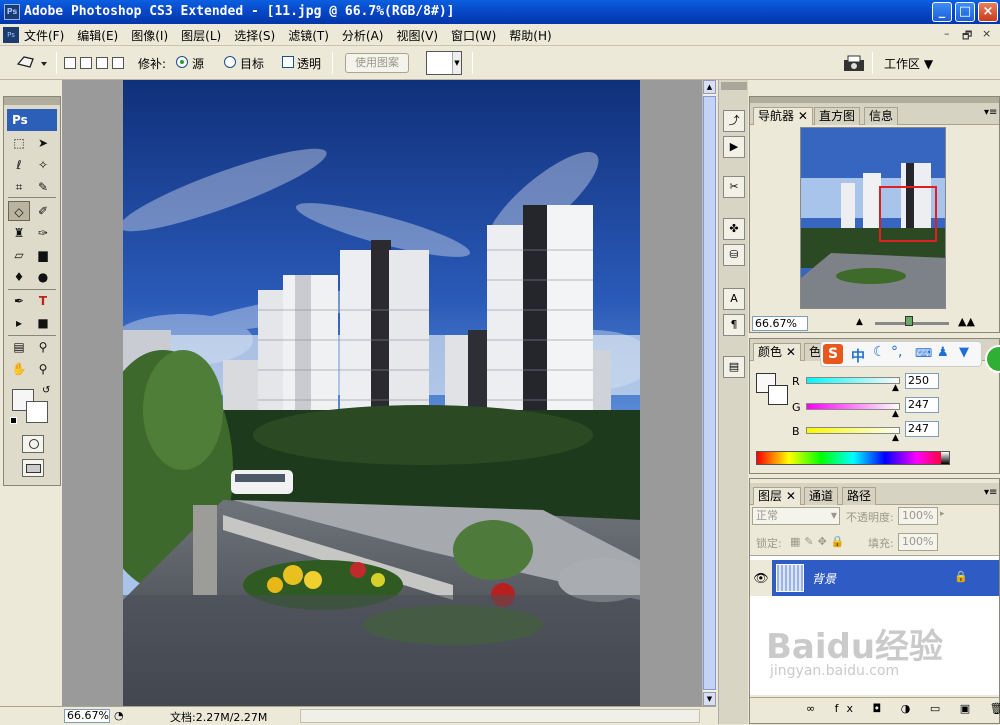 The image size is (1000, 725). Describe the element at coordinates (456, 63) in the screenshot. I see `chevron-down-icon: ▼` at that location.